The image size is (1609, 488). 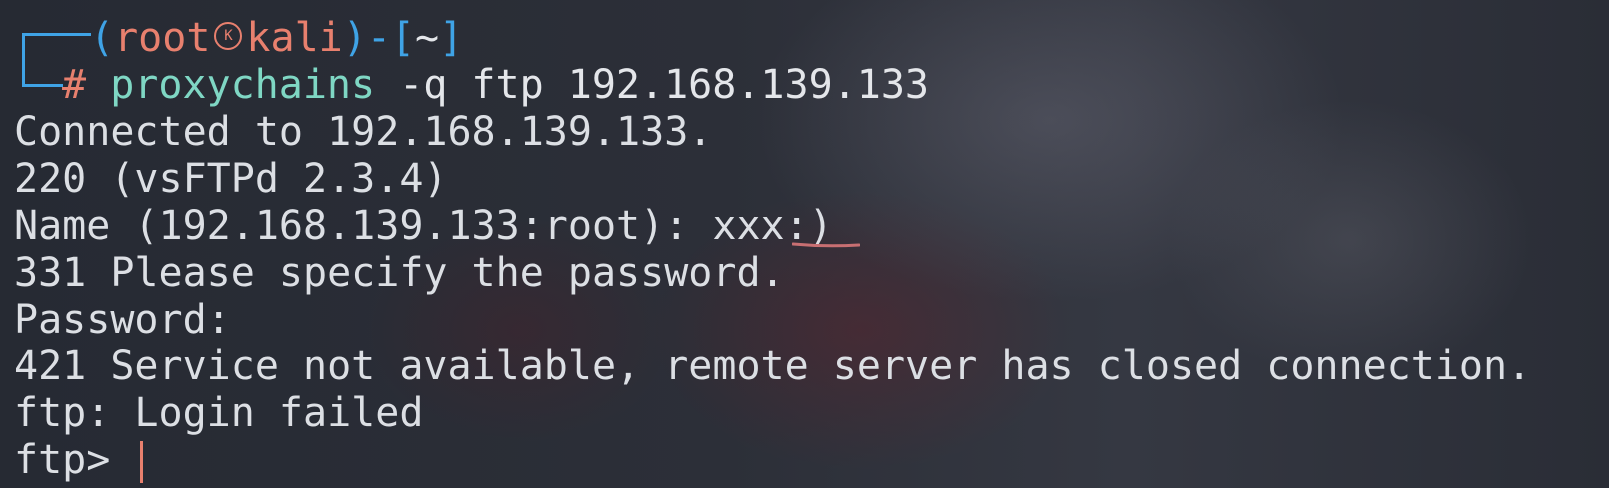 What do you see at coordinates (427, 38) in the screenshot?
I see `prompt-cwd: ~` at bounding box center [427, 38].